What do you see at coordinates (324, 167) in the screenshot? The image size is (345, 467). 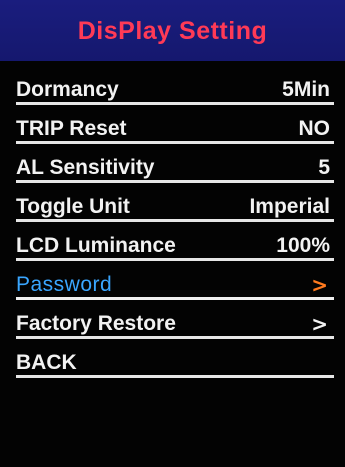 I see `menu-item-value: 5` at bounding box center [324, 167].